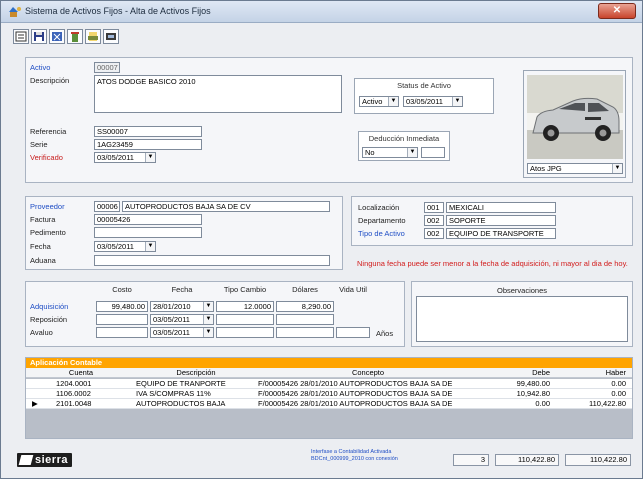 This screenshot has width=643, height=479. Describe the element at coordinates (182, 289) in the screenshot. I see `fecha-header: Fecha` at that location.